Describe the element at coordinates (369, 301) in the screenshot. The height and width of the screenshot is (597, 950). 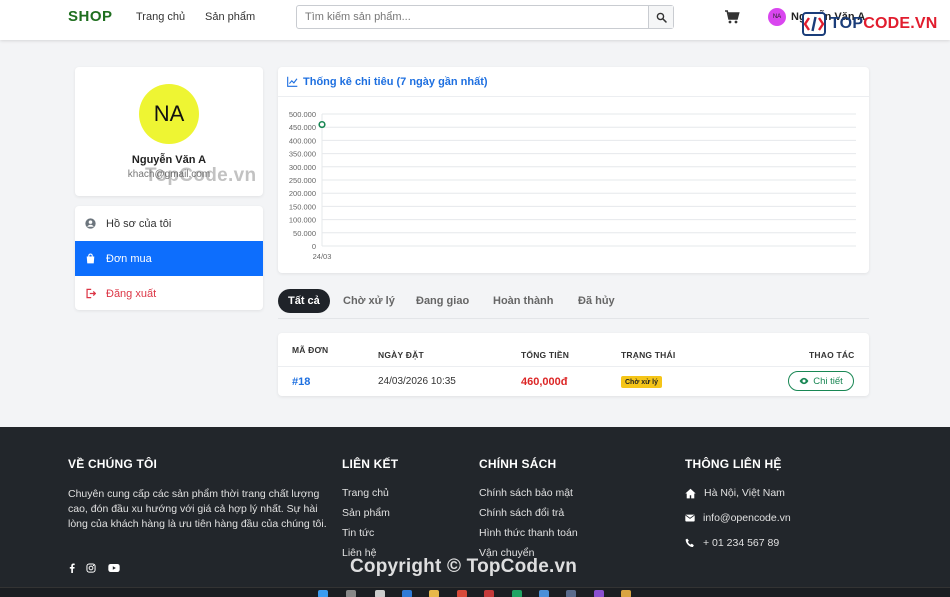
I see `tab-pending: Chờ xử lý` at that location.